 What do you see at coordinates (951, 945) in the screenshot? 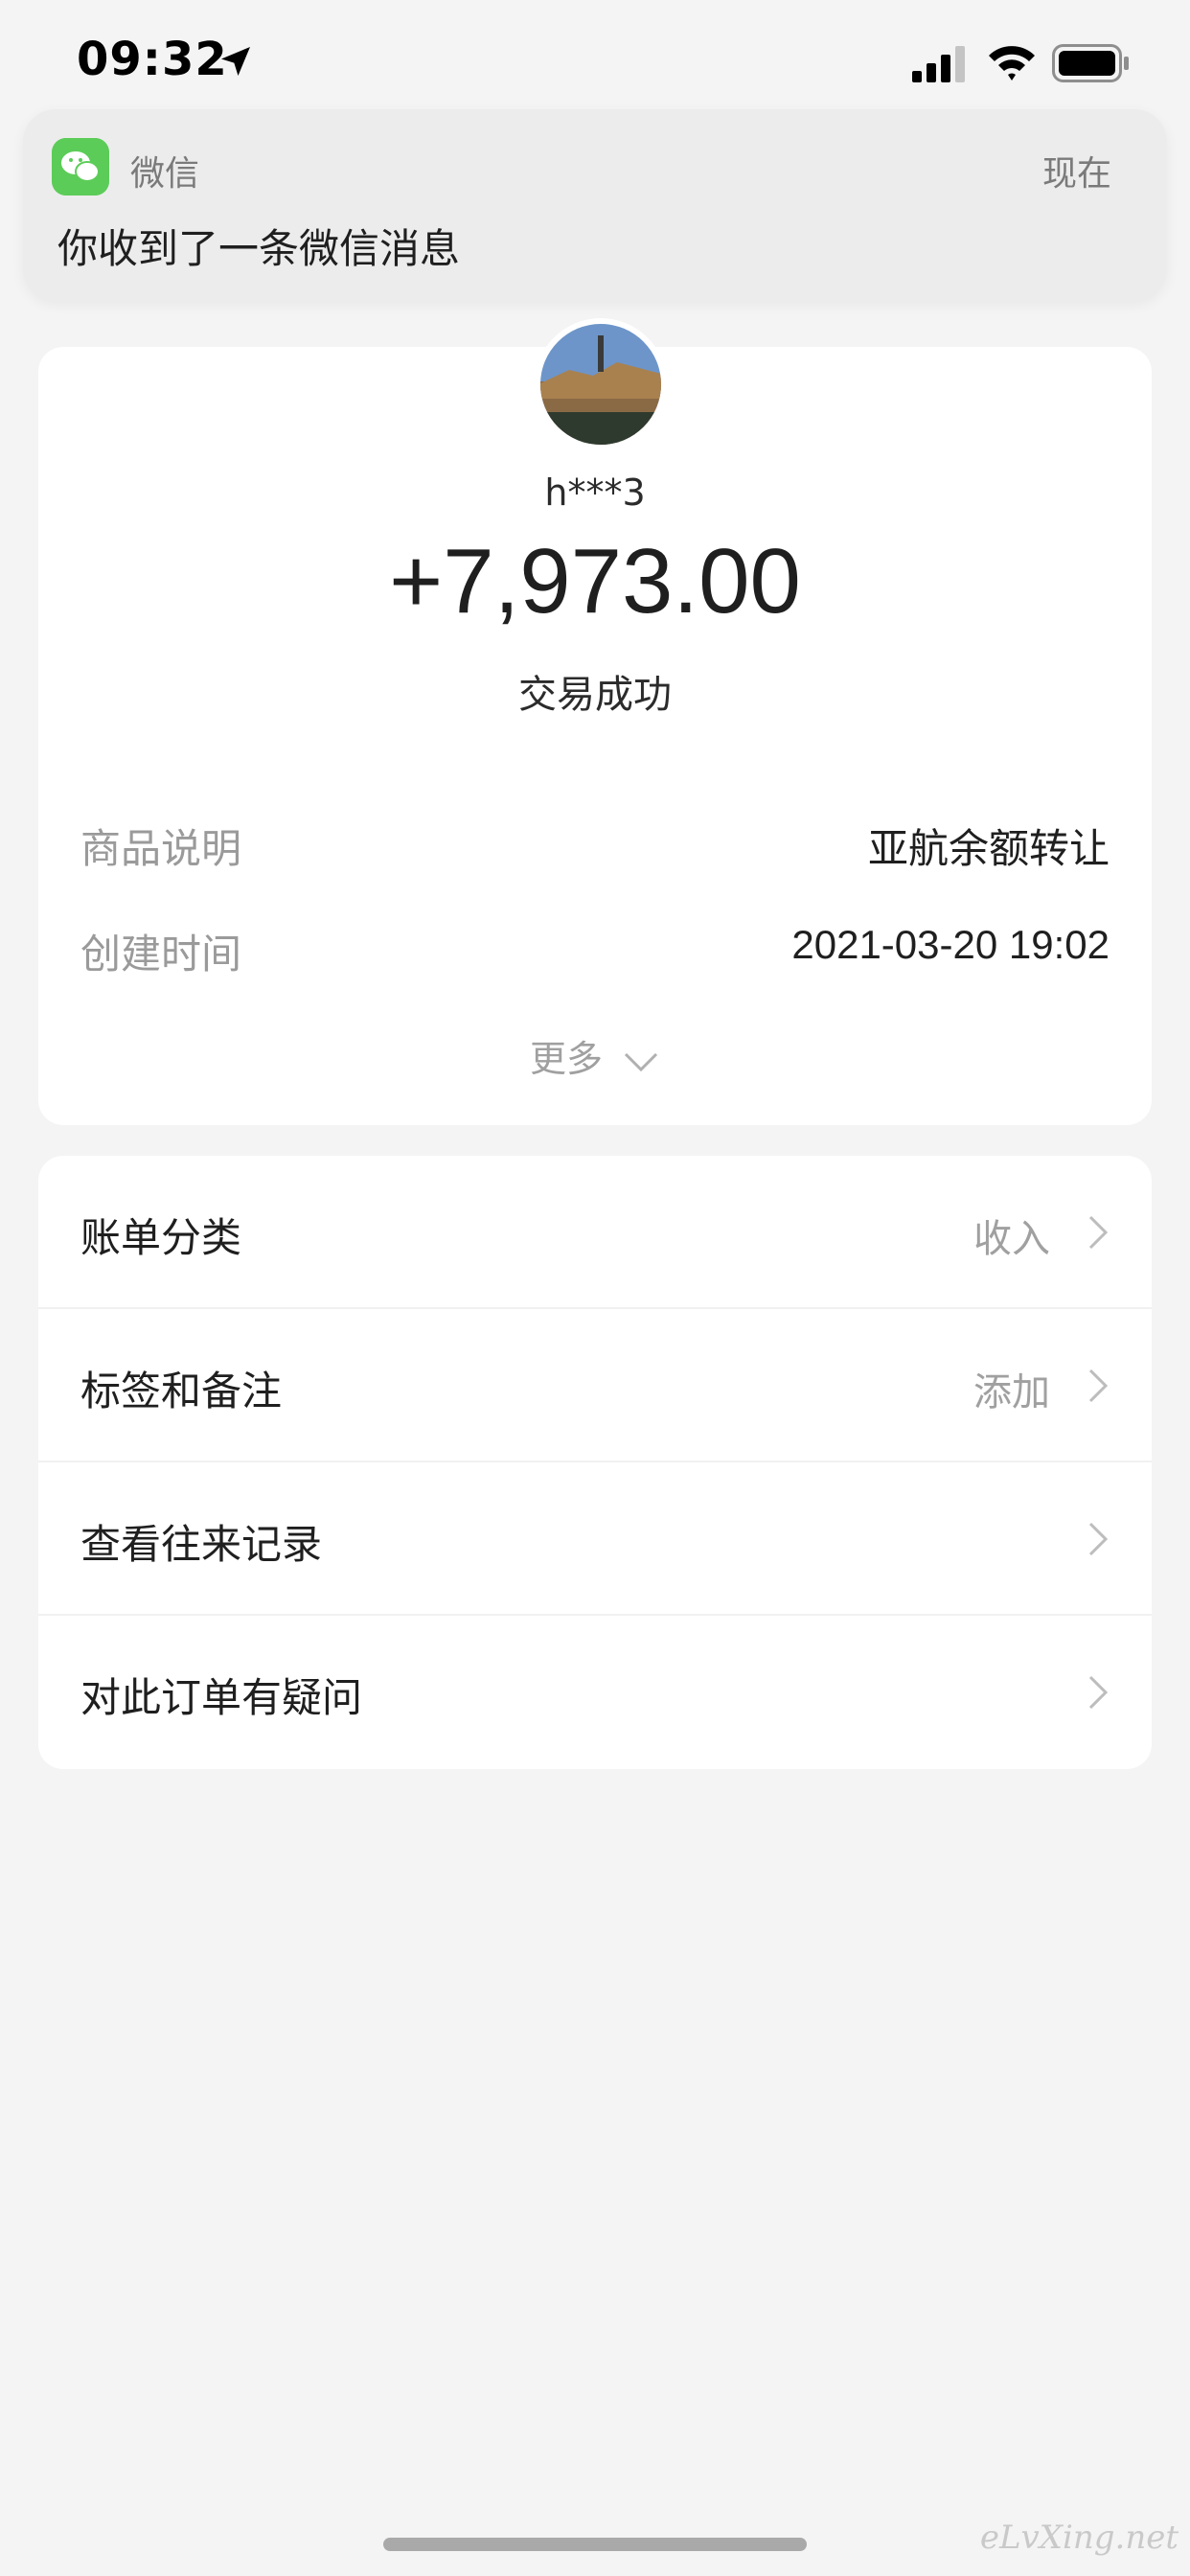
I see `detail-value: 2021-03-20 19:02` at bounding box center [951, 945].